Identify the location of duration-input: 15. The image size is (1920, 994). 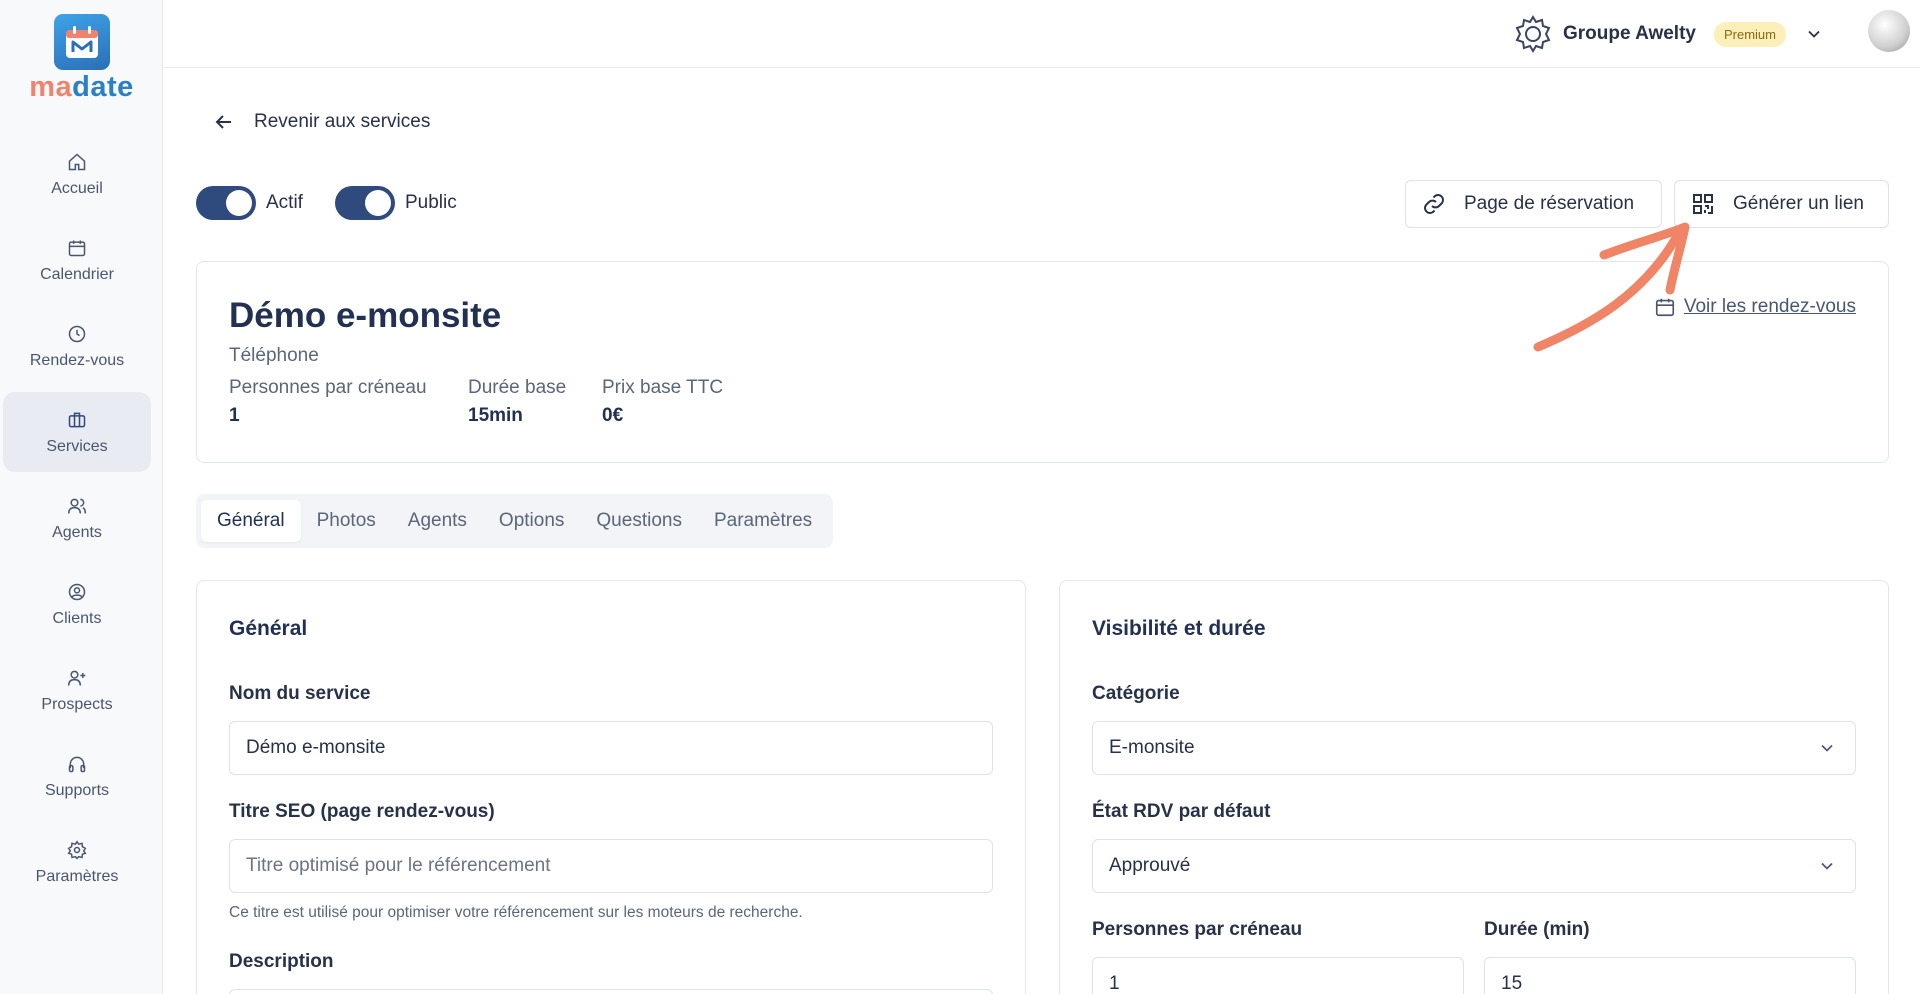
(1670, 975).